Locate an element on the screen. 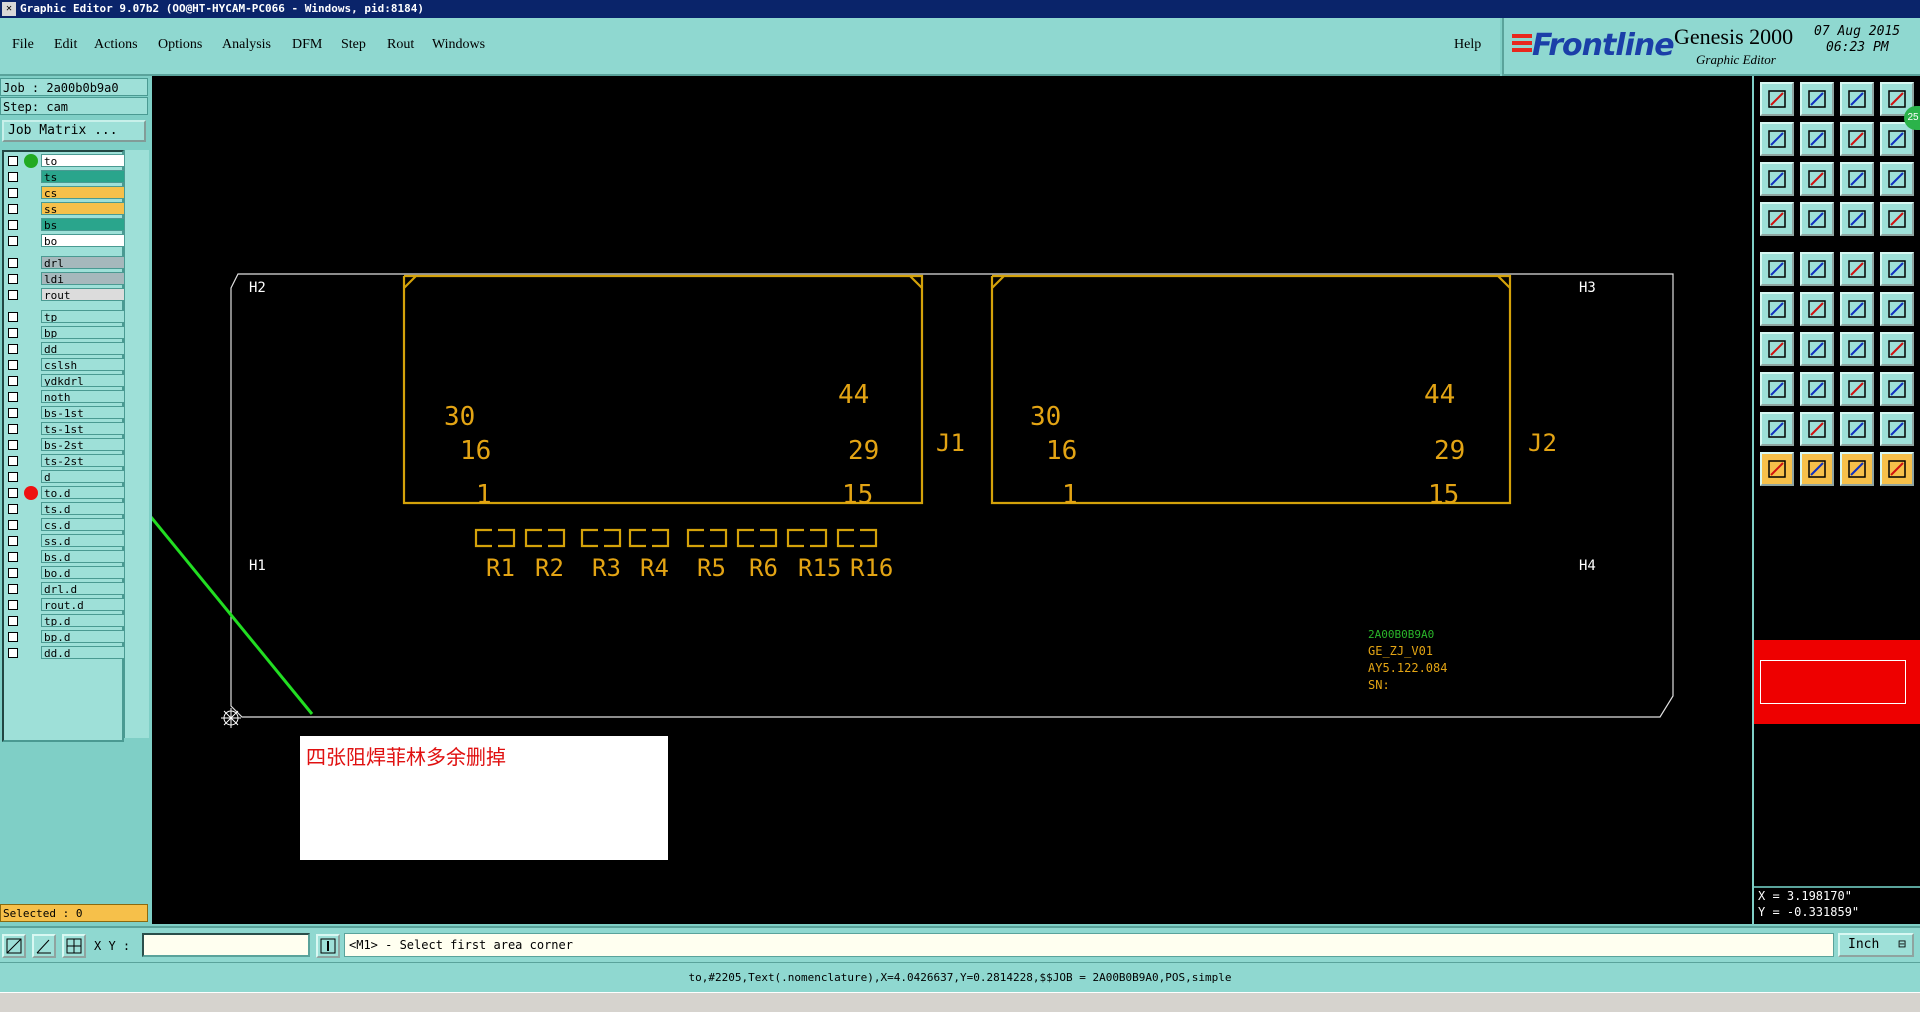  layer-row-bp: bp is located at coordinates (65, 333).